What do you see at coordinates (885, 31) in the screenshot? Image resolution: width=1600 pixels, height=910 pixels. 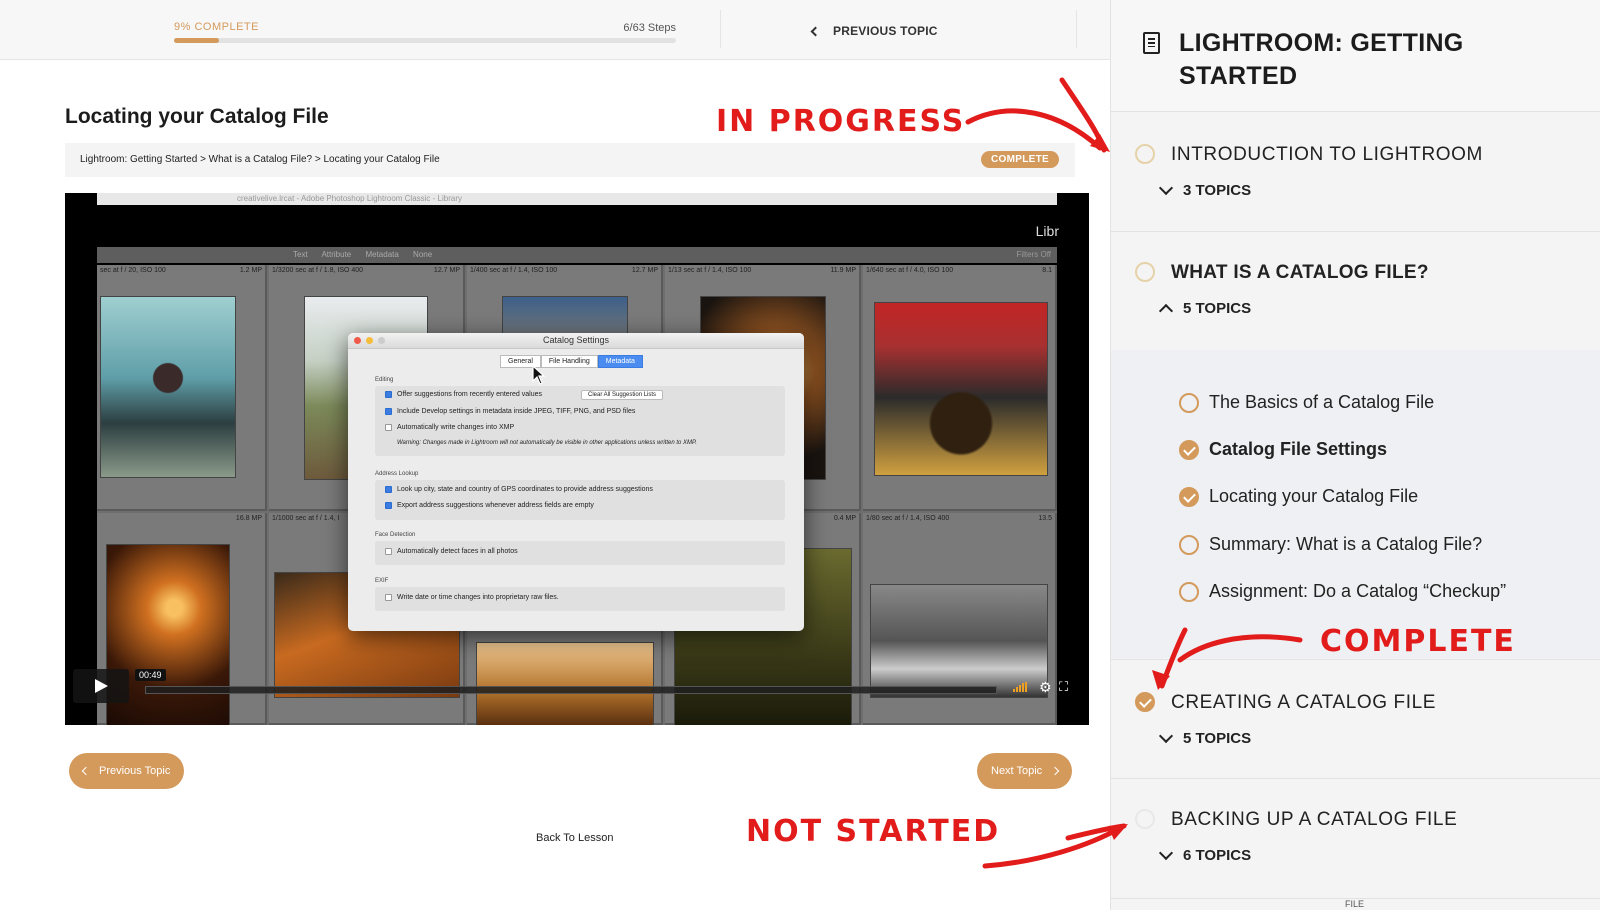 I see `previous-topic-label: PREVIOUS TOPIC` at bounding box center [885, 31].